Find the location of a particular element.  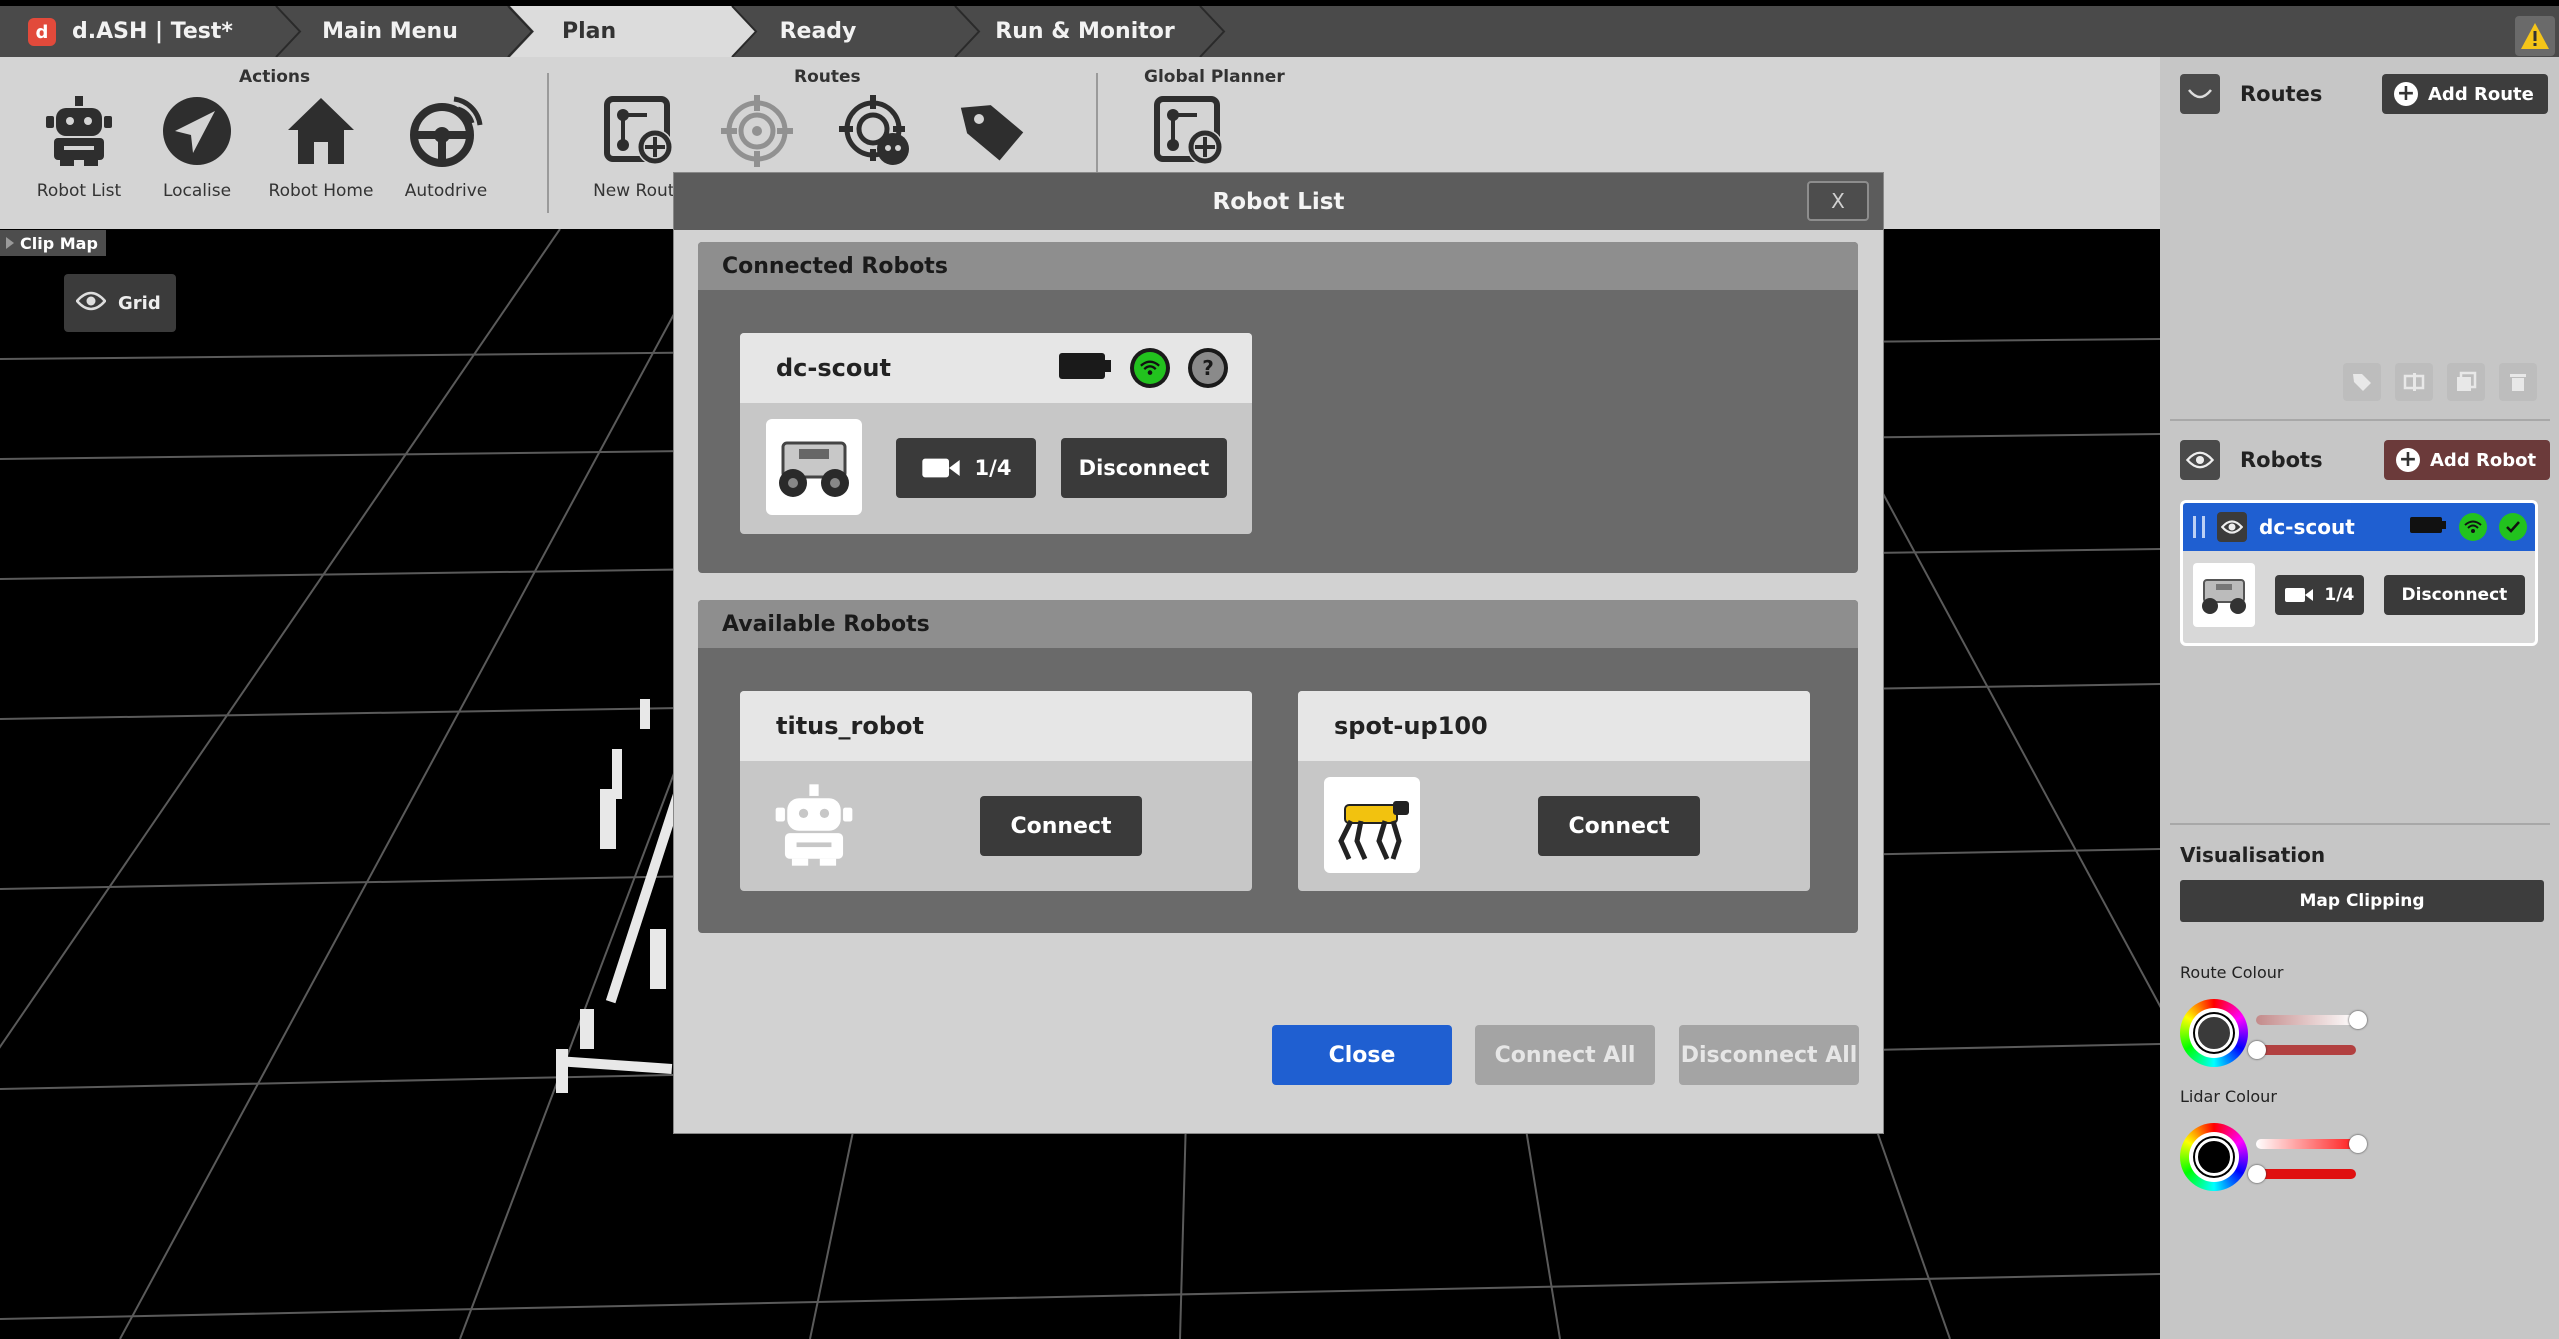

autodrive-label: Autodrive is located at coordinates (446, 191).